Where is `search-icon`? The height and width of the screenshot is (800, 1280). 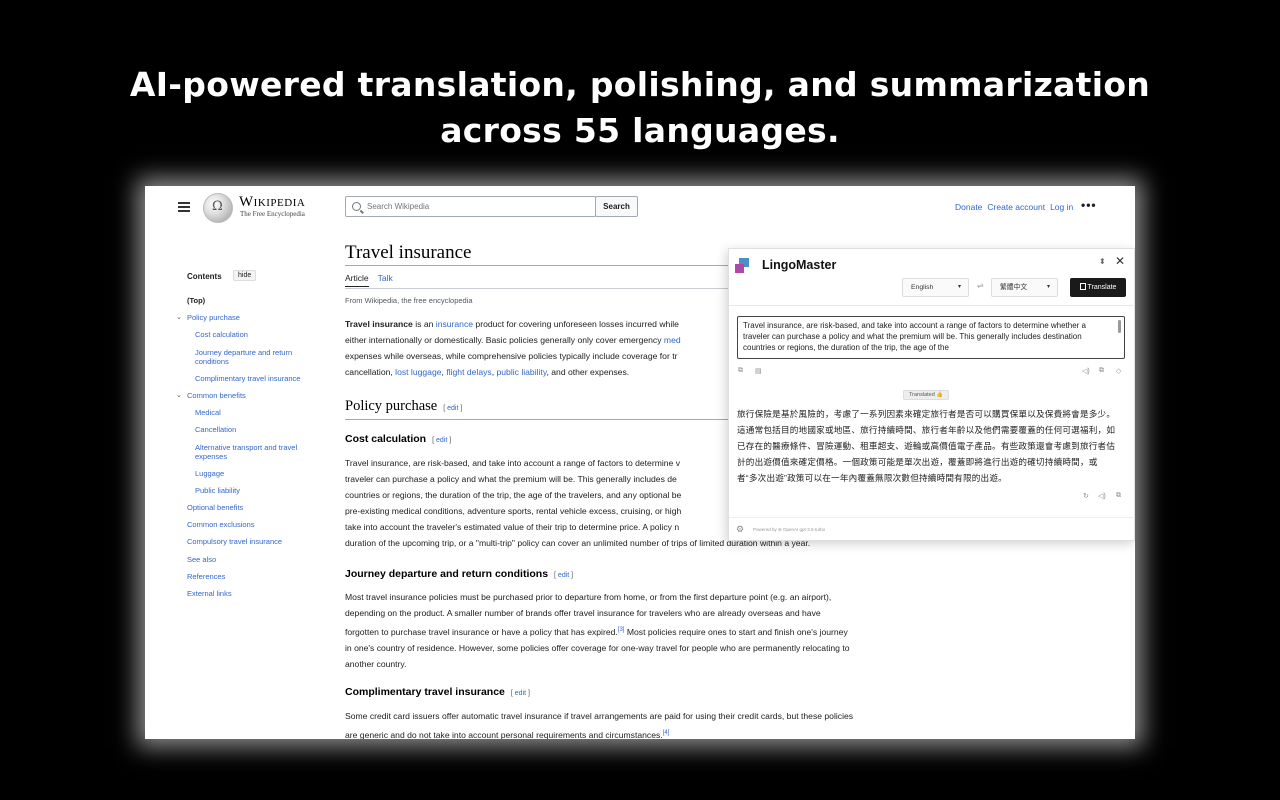
search-icon is located at coordinates (356, 206).